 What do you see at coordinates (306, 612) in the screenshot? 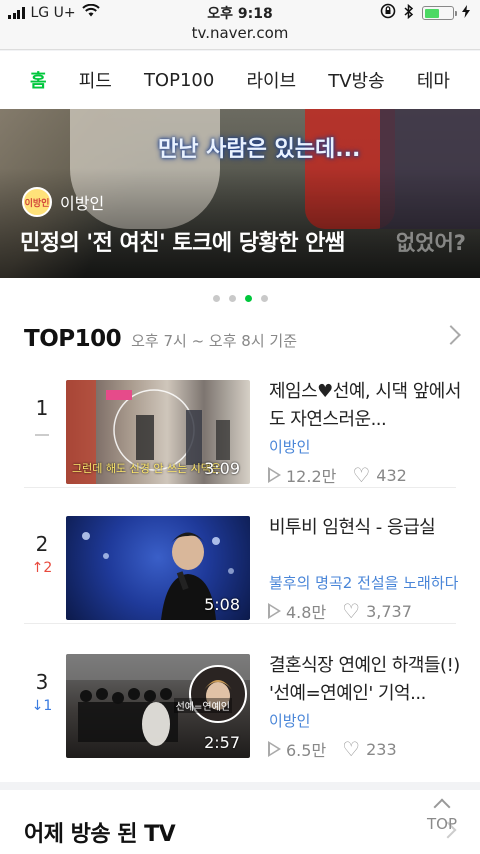
I see `view-count: 4.8만` at bounding box center [306, 612].